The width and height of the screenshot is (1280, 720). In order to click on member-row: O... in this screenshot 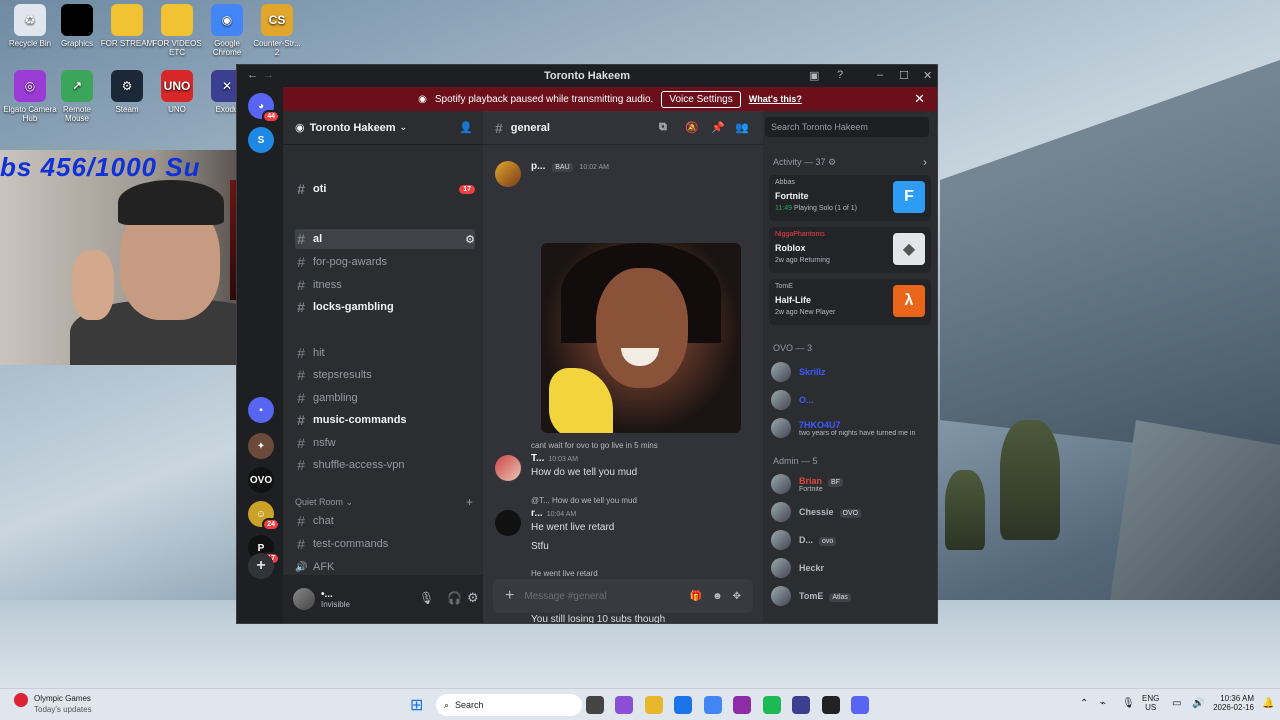, I will do `click(850, 400)`.